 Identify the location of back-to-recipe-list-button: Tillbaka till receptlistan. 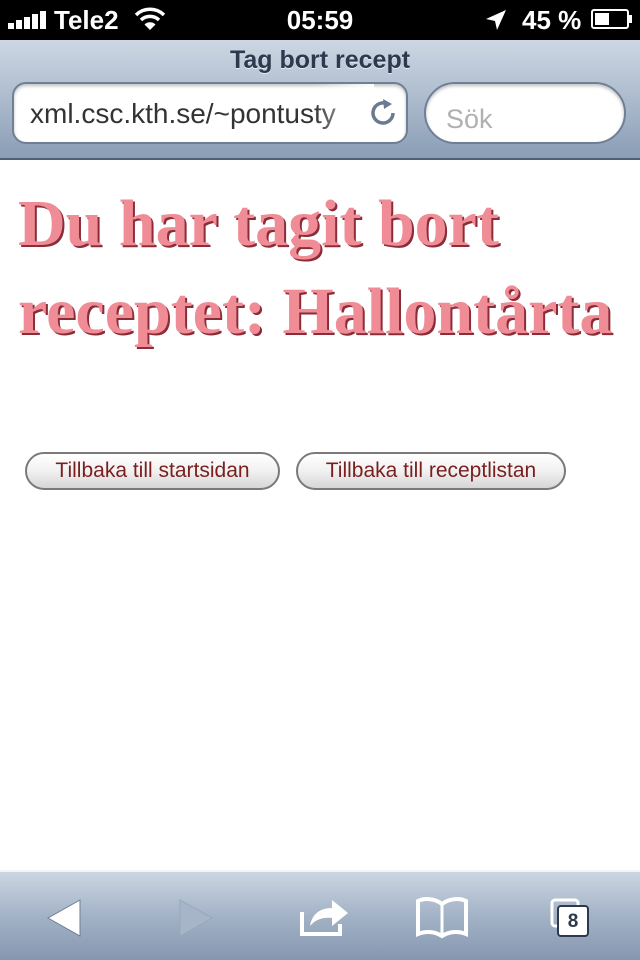
(431, 471).